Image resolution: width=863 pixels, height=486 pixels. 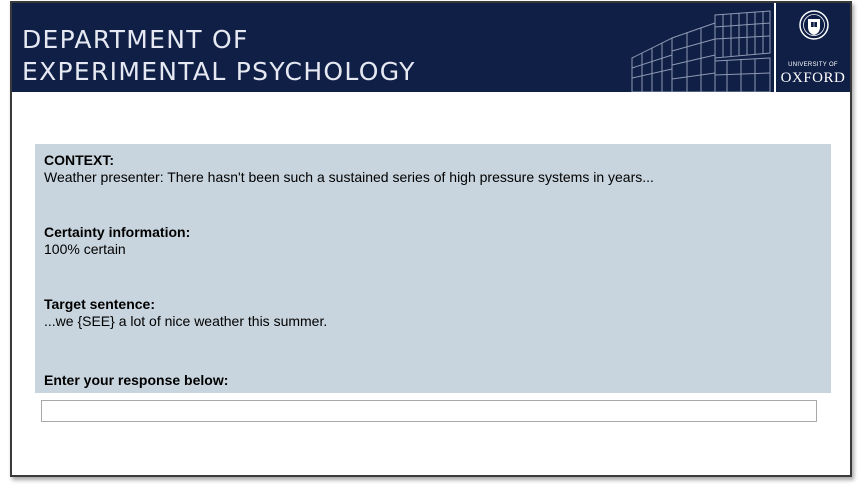 I want to click on logo-university-of-text: UNIVERSITY OF, so click(x=813, y=65).